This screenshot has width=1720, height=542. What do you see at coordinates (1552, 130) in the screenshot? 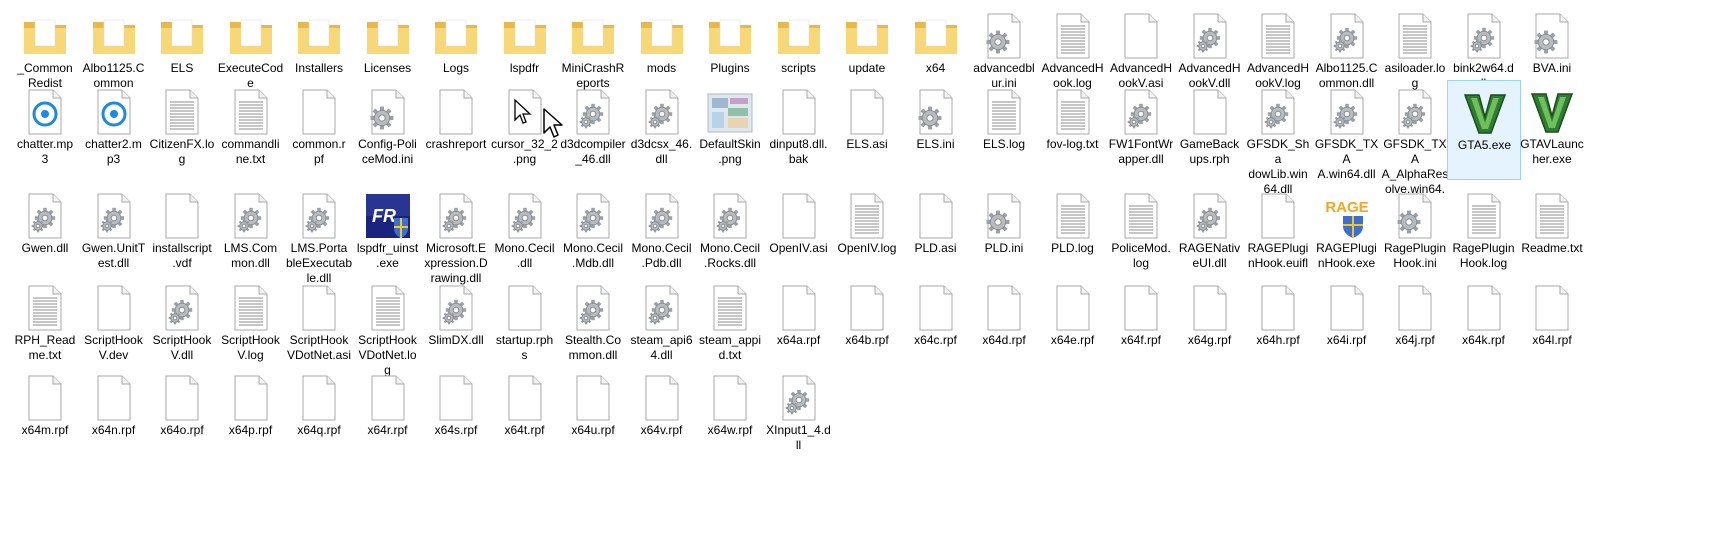
I see `file-item: GTAVLaunc her.exe` at bounding box center [1552, 130].